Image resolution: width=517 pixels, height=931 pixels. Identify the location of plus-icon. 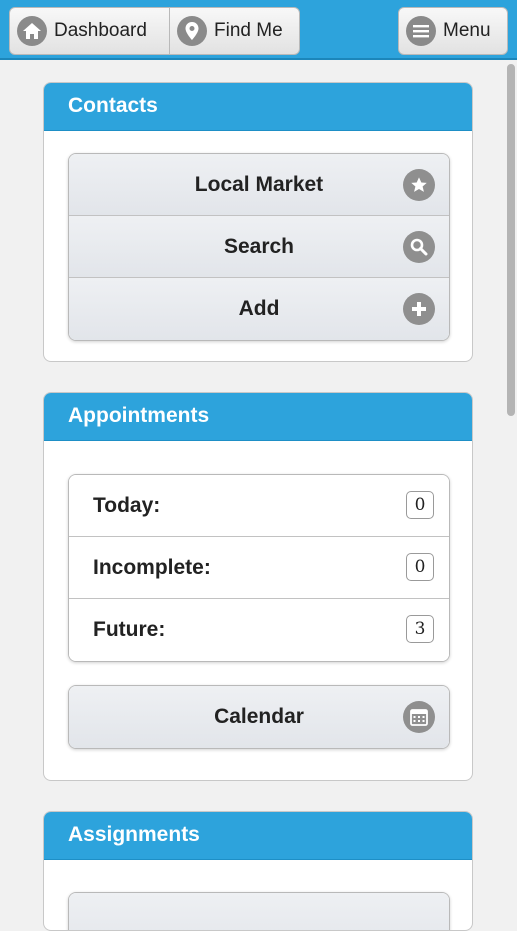
(419, 309).